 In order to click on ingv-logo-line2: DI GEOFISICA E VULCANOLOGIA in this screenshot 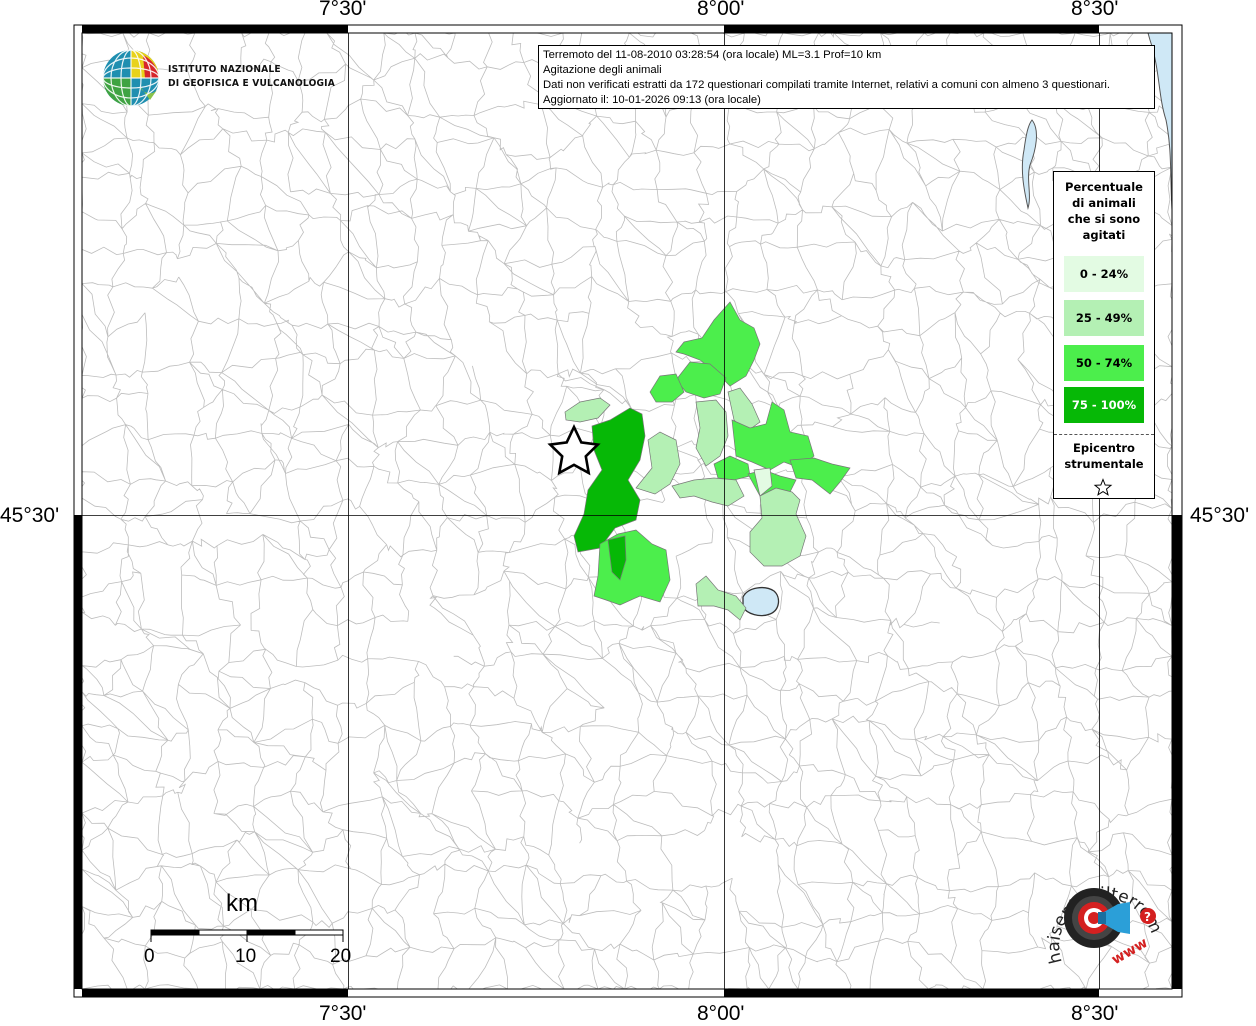, I will do `click(251, 83)`.